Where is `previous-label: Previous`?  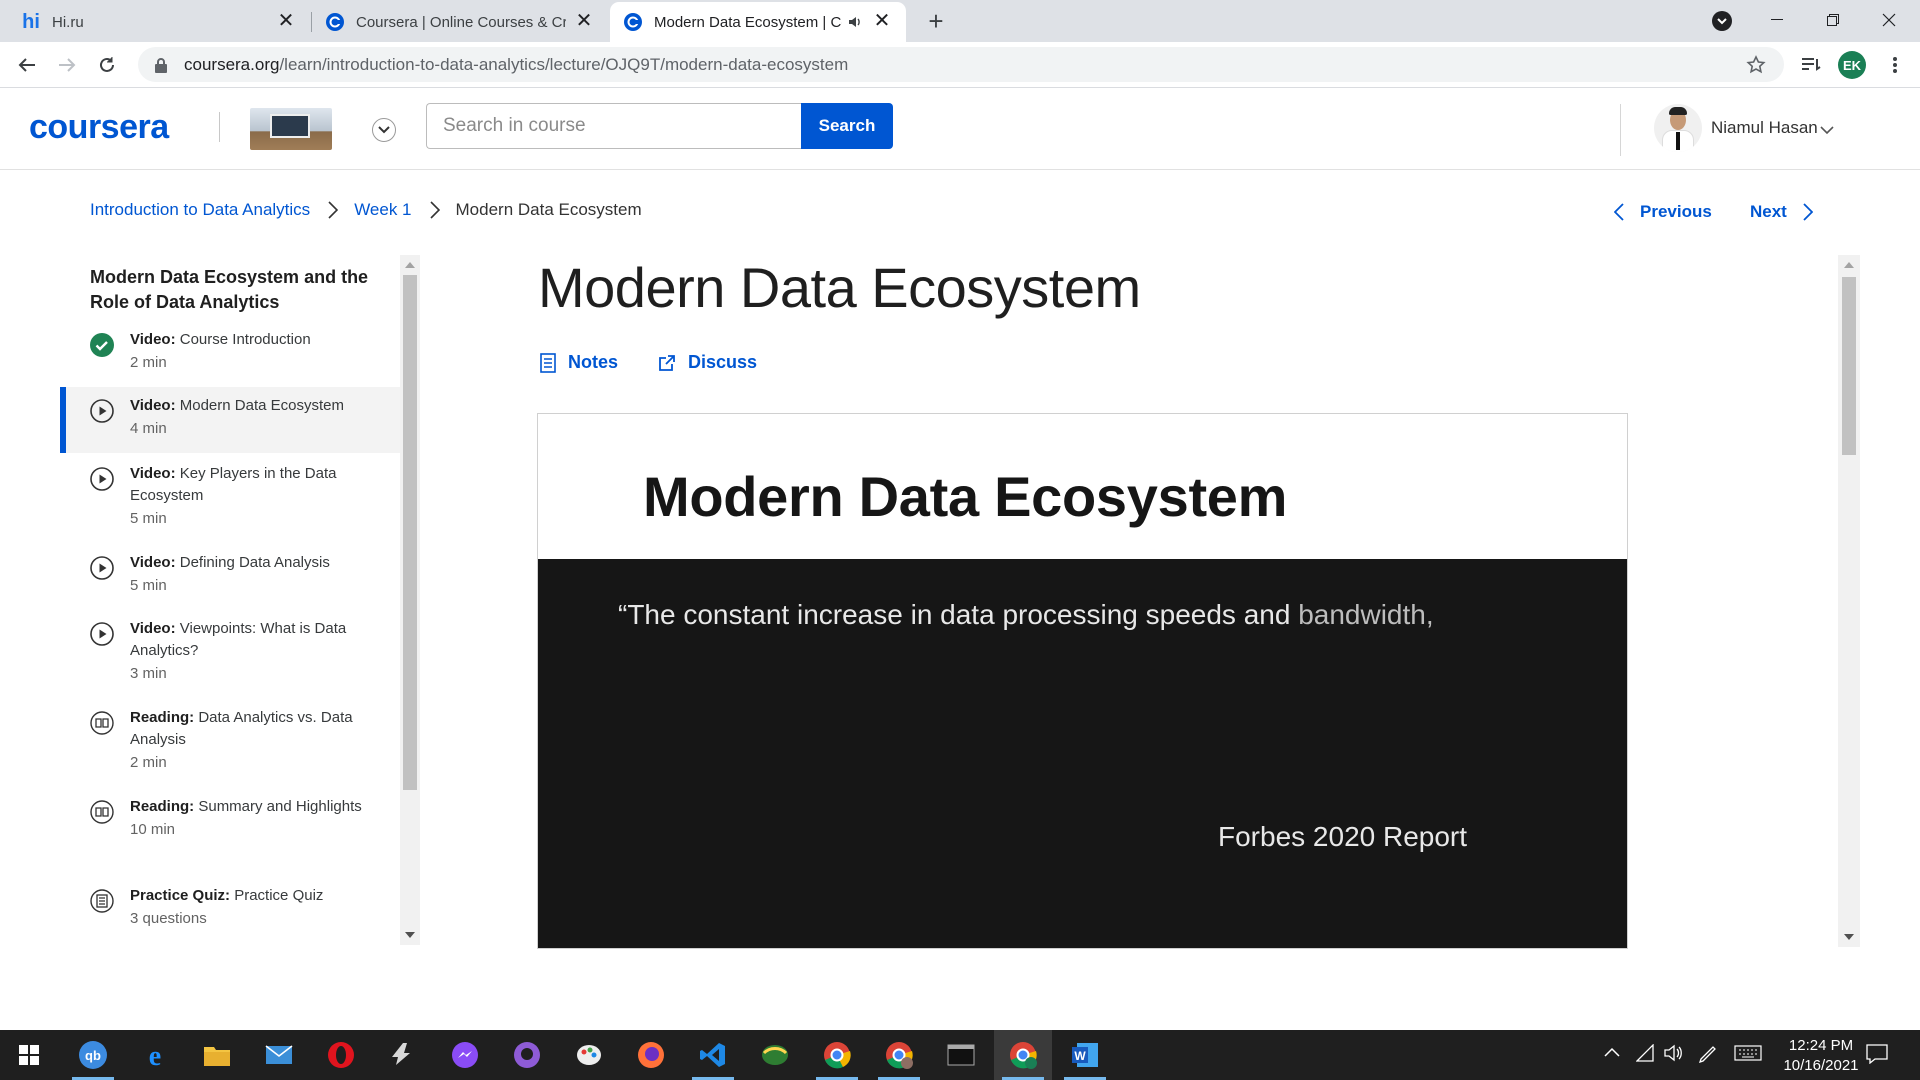 previous-label: Previous is located at coordinates (1676, 211).